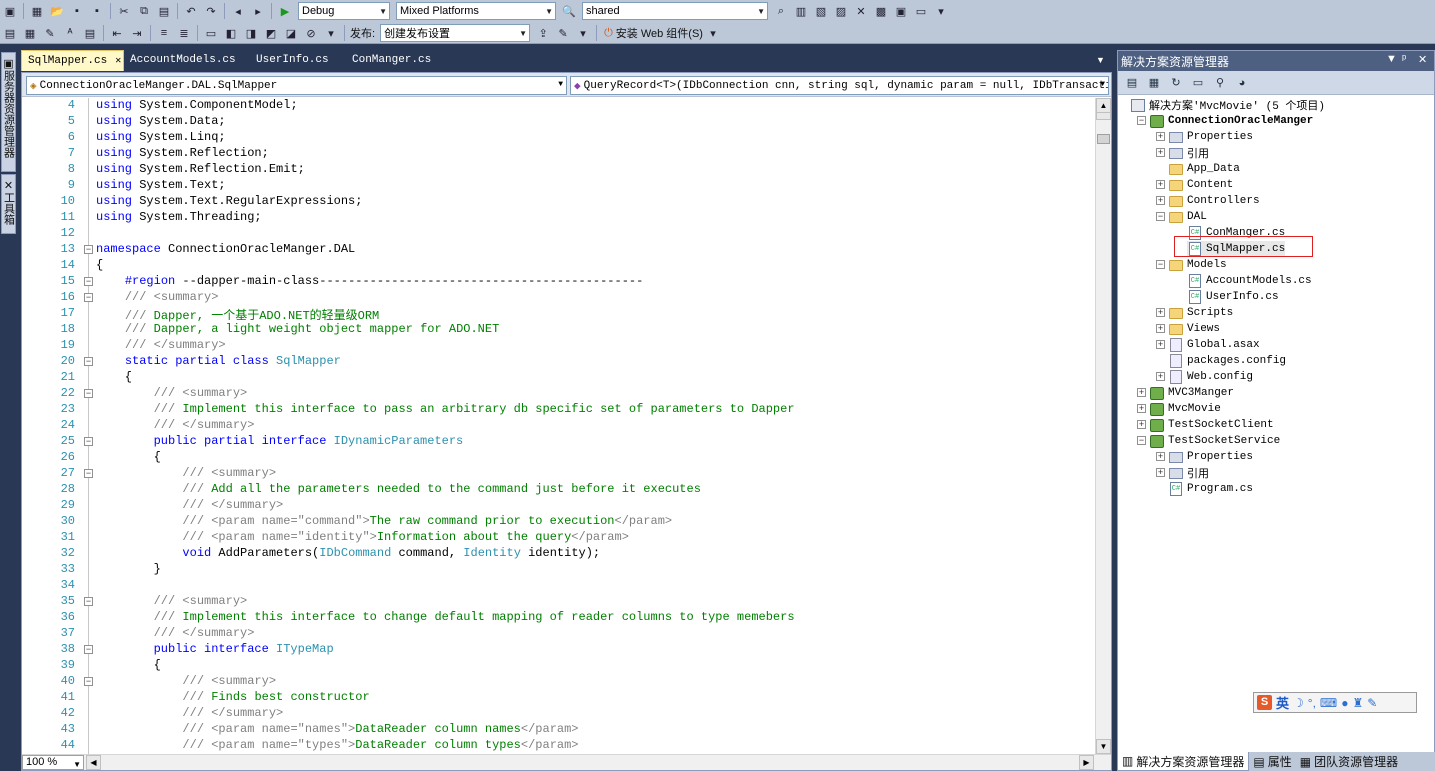 This screenshot has width=1435, height=771. I want to click on tree-node: C# AccountModels.cs, so click(1249, 281).